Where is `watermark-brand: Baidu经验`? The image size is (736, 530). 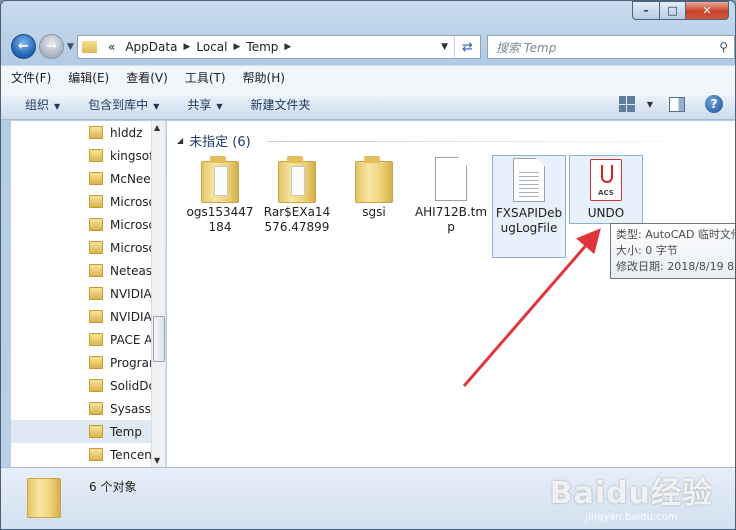
watermark-brand: Baidu经验 is located at coordinates (631, 493).